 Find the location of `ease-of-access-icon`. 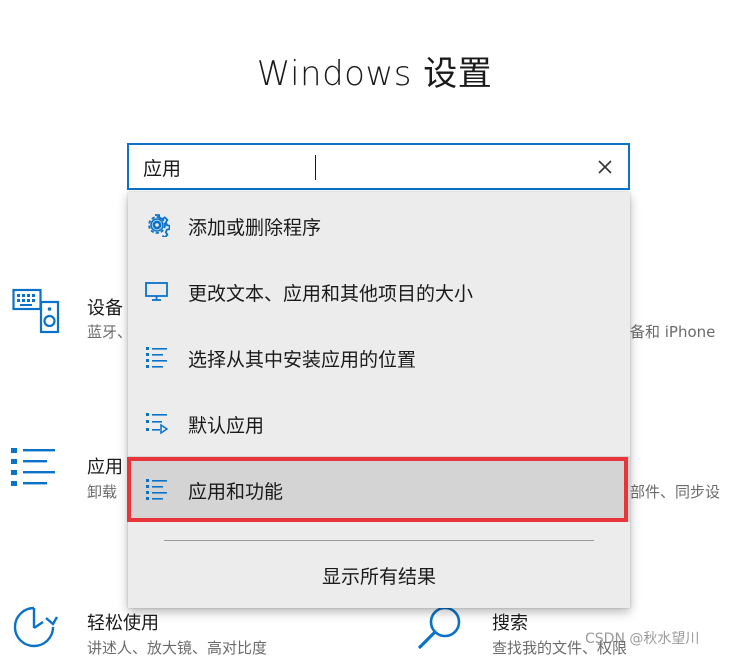

ease-of-access-icon is located at coordinates (35, 627).